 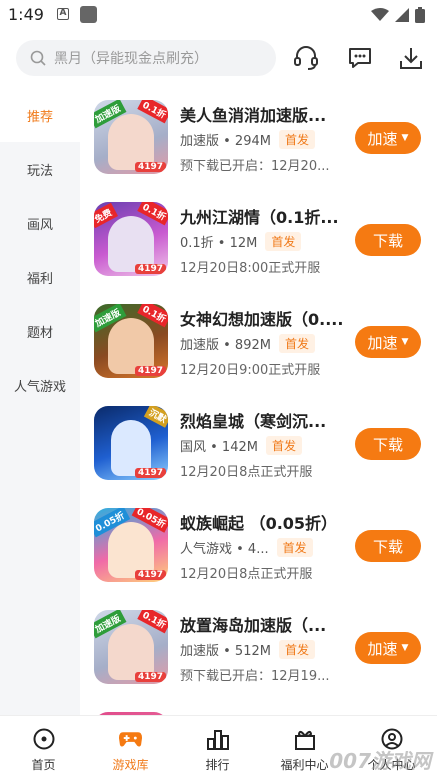 What do you see at coordinates (219, 447) in the screenshot?
I see `game-meta-text: 国风 • 142M` at bounding box center [219, 447].